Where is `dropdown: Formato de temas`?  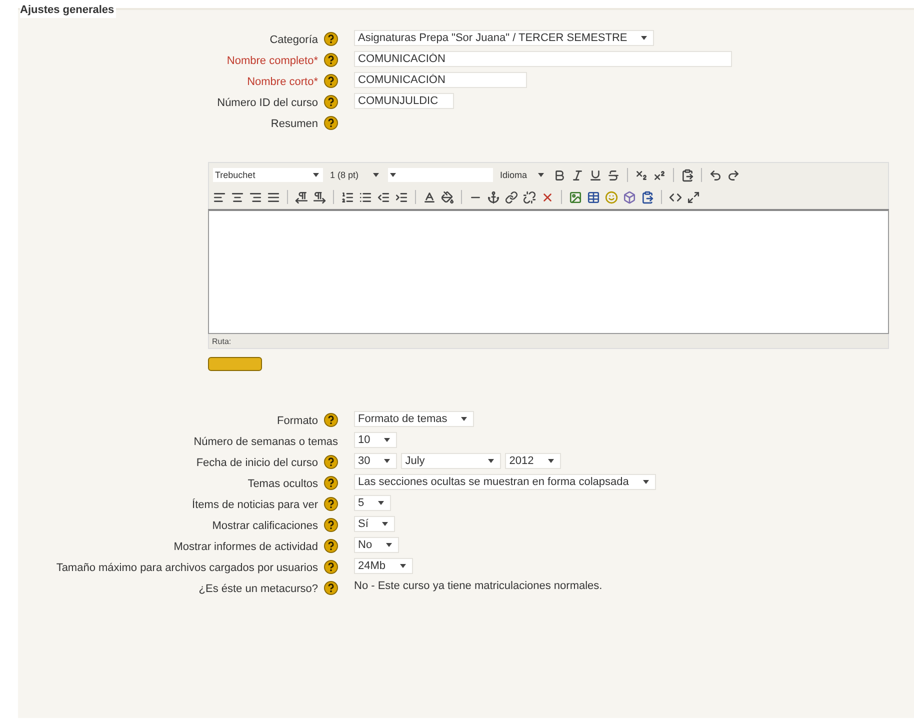
dropdown: Formato de temas is located at coordinates (414, 419).